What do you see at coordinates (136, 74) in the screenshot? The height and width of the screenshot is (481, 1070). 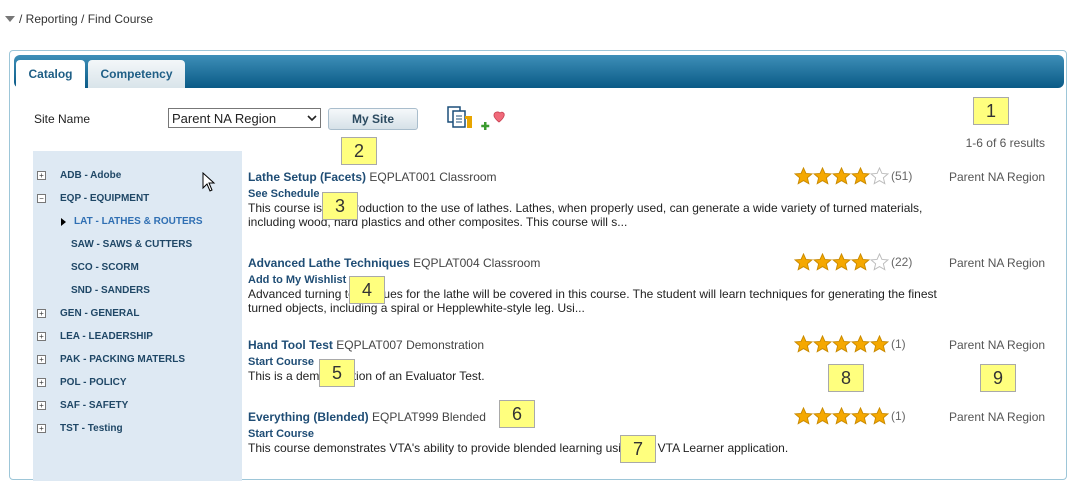 I see `tab-competency: Competency` at bounding box center [136, 74].